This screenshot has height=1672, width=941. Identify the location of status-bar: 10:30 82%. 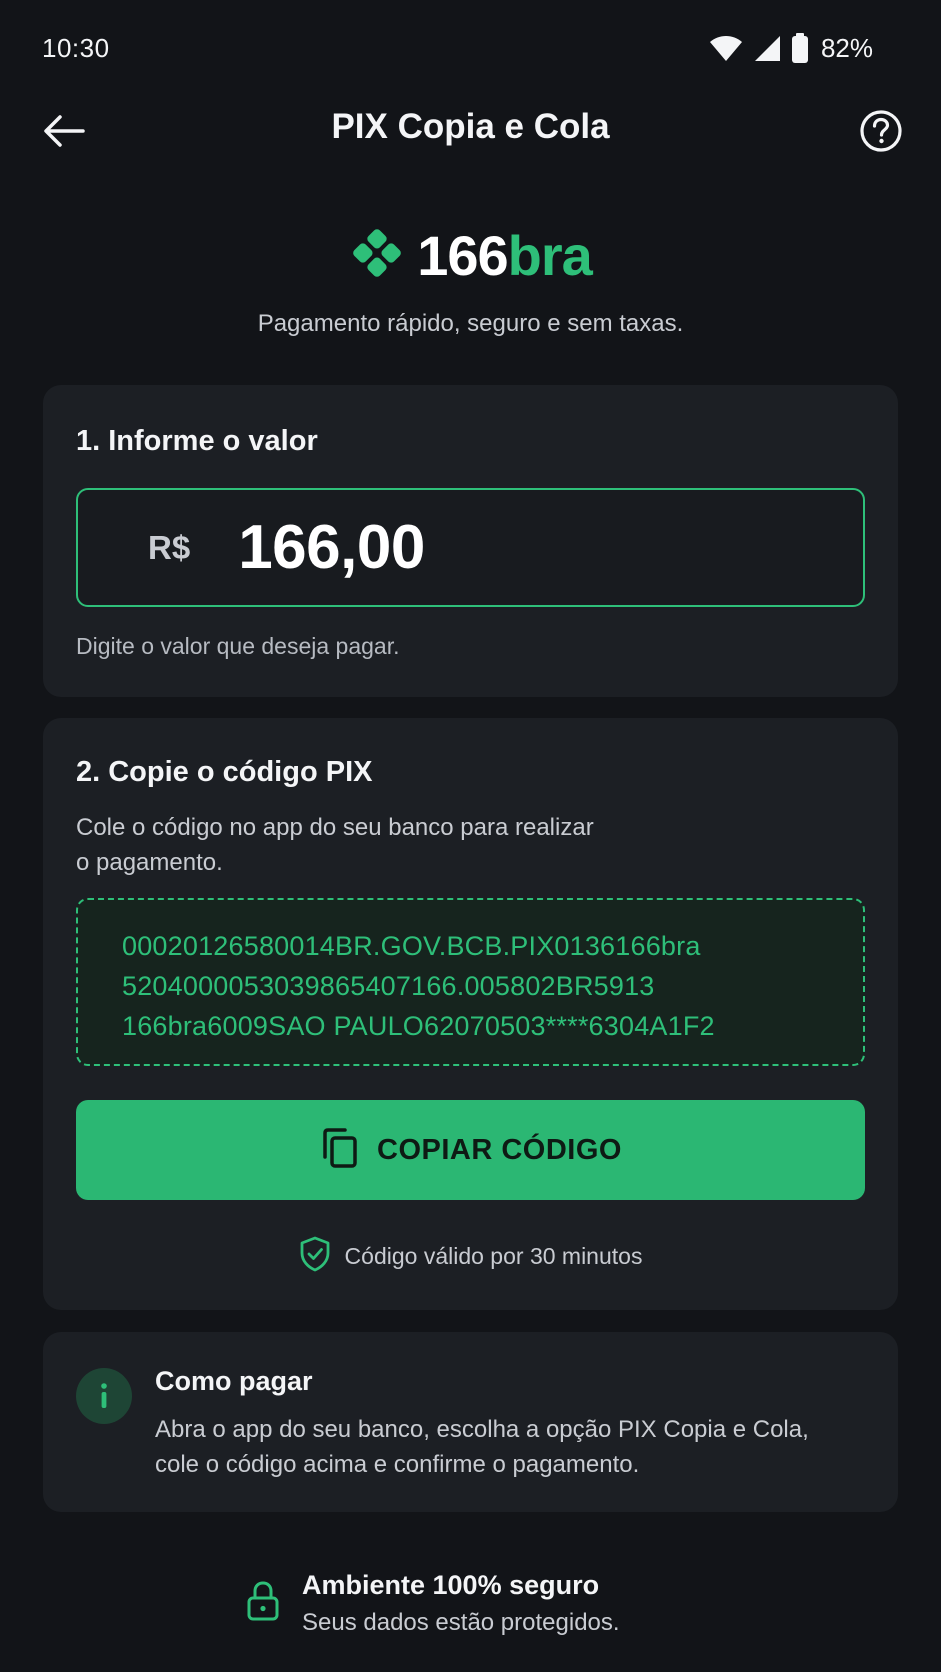
(470, 50).